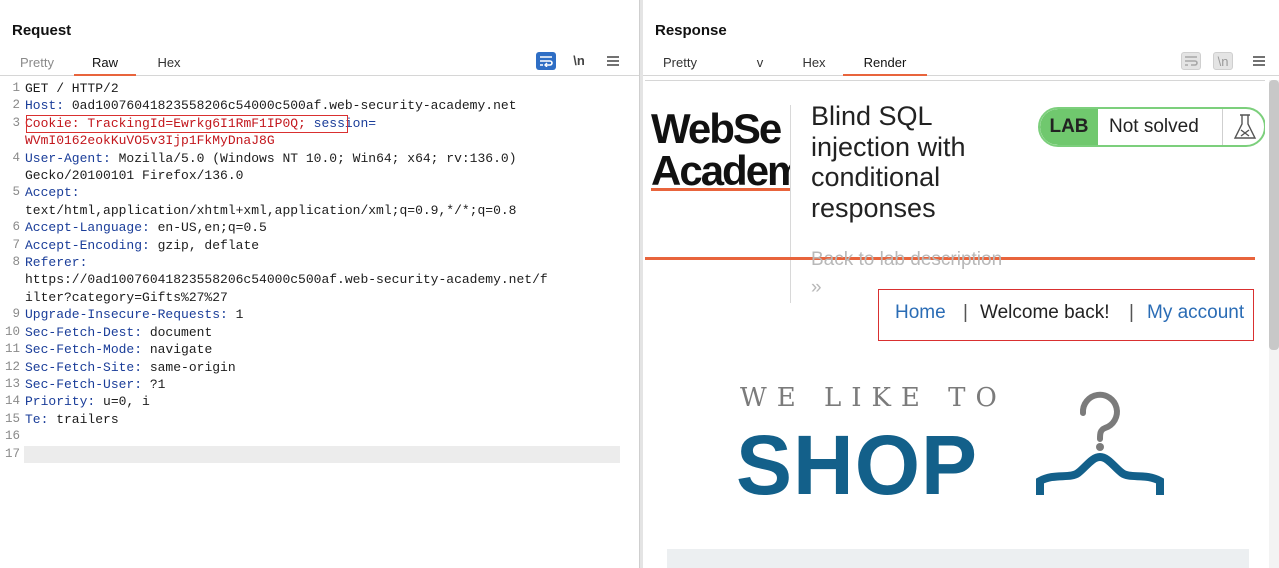 The height and width of the screenshot is (568, 1279). I want to click on line-number: 12, so click(12, 366).